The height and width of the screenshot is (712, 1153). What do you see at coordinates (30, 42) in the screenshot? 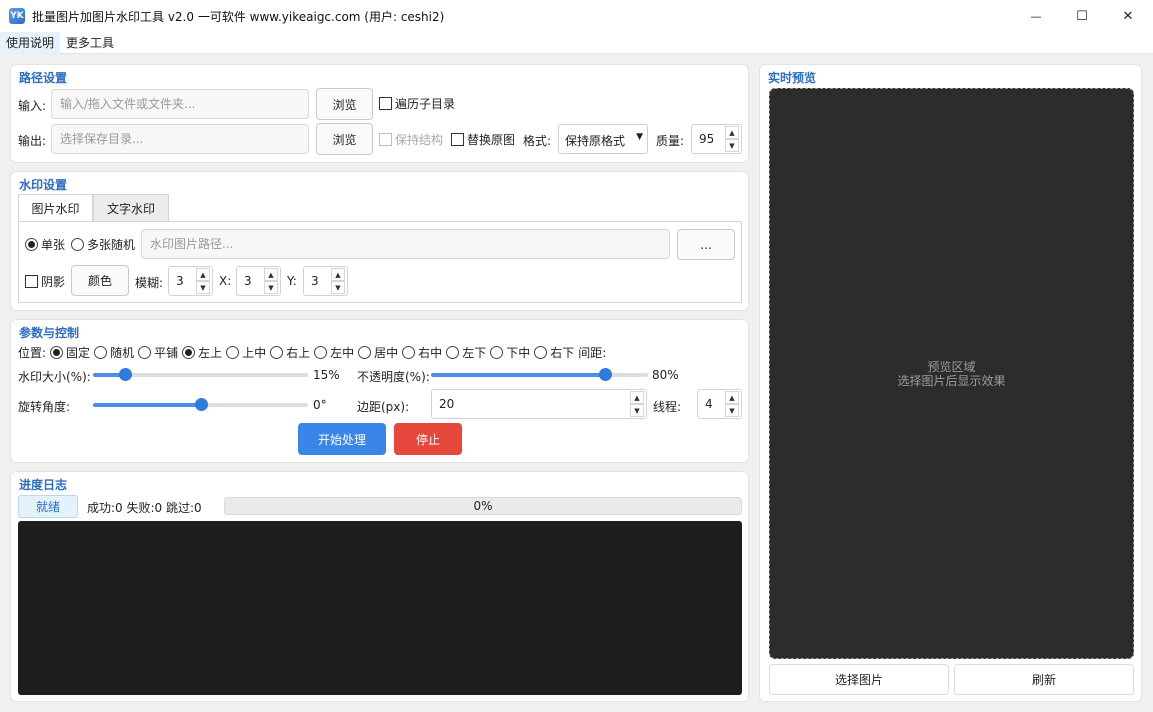
I see `menu-help: 使用说明` at bounding box center [30, 42].